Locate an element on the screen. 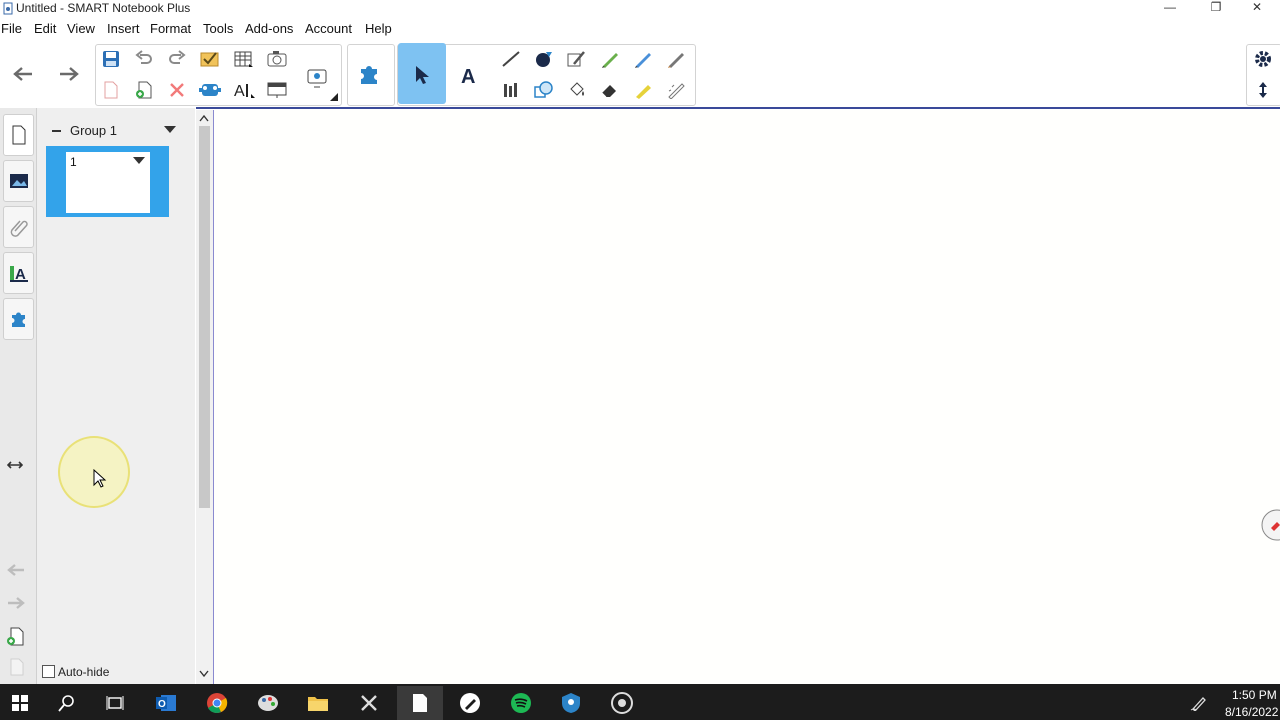  scrollbar-thumb is located at coordinates (204, 317).